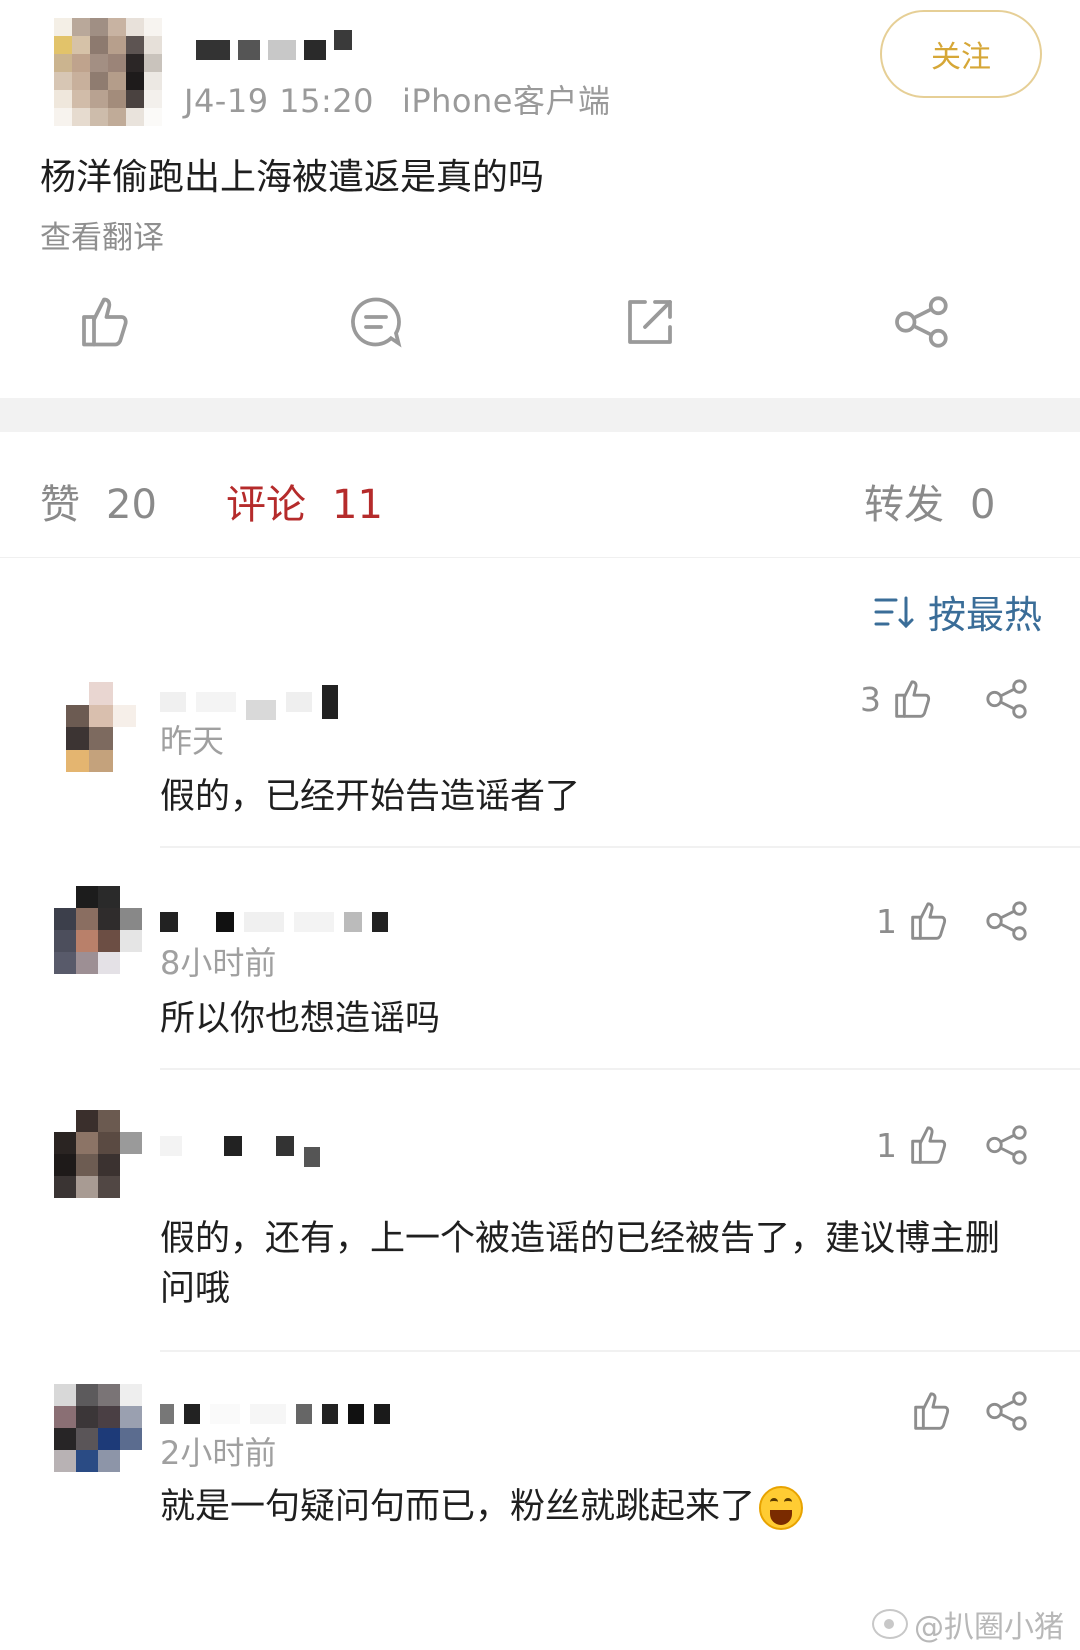  I want to click on post-author-name-redacted, so click(276, 49).